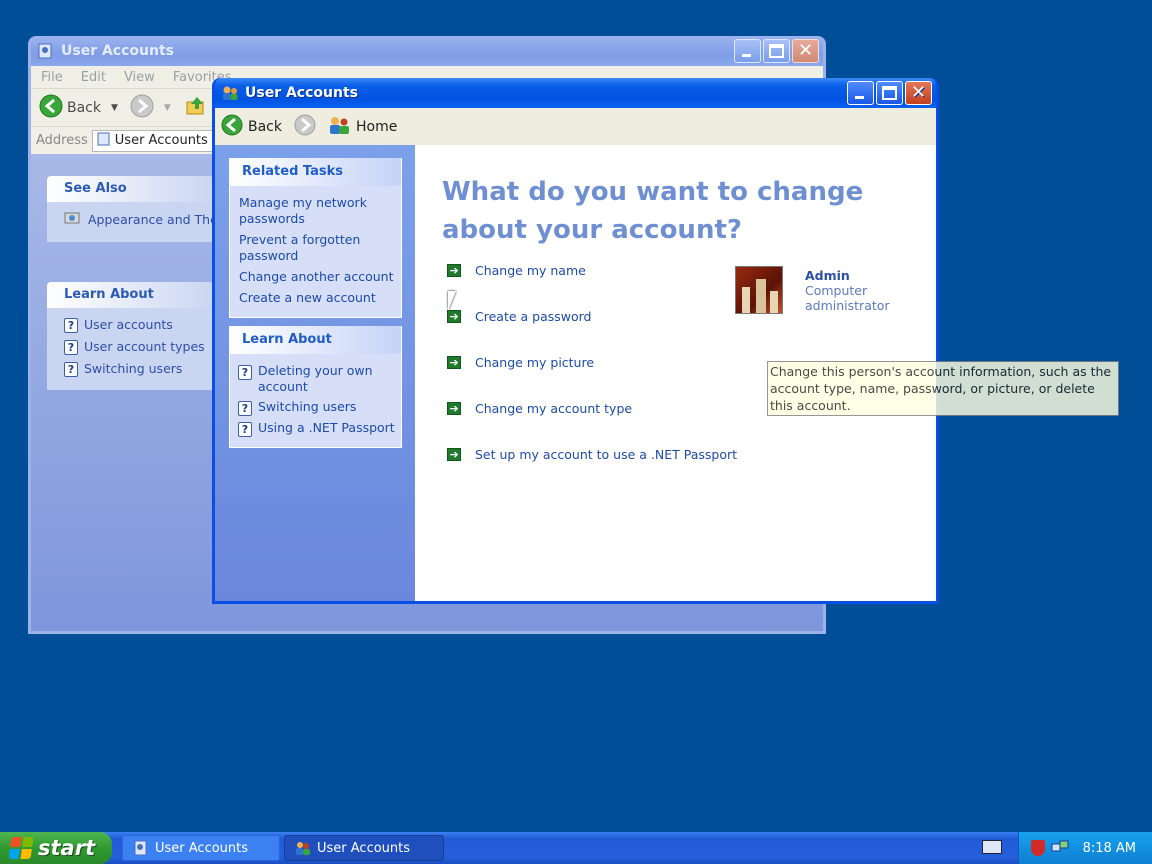 The height and width of the screenshot is (864, 1152). Describe the element at coordinates (315, 340) in the screenshot. I see `learn-about-header: Learn About` at that location.